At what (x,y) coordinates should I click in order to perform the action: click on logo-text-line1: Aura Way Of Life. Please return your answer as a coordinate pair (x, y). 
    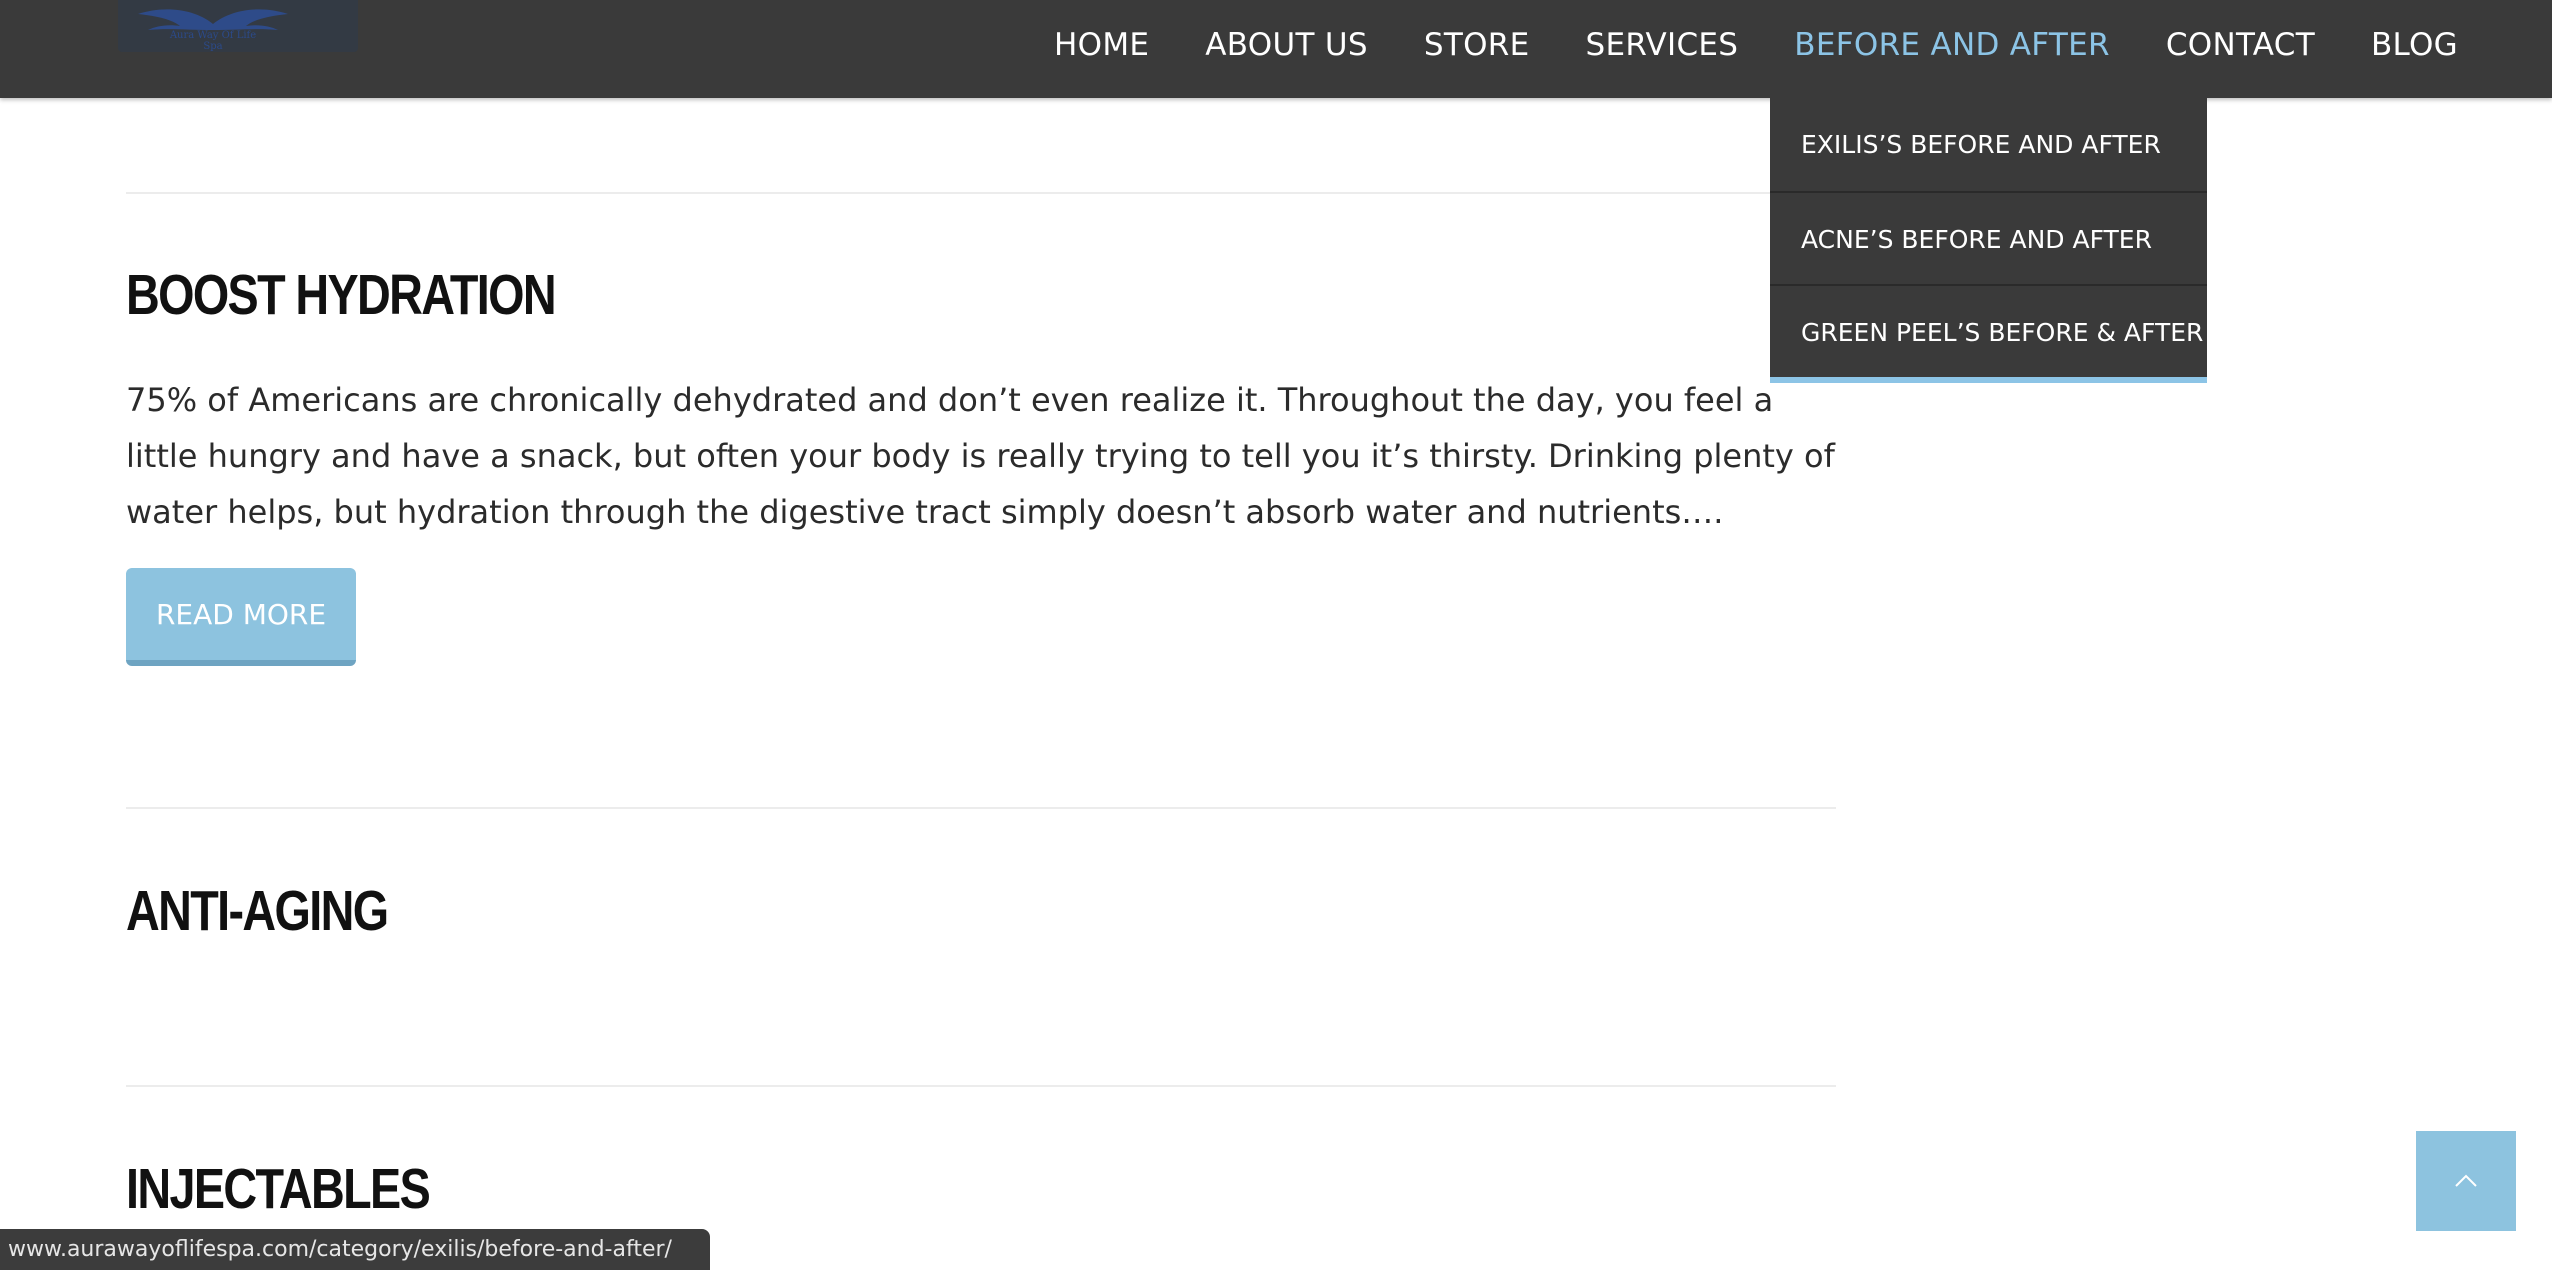
    Looking at the image, I should click on (213, 35).